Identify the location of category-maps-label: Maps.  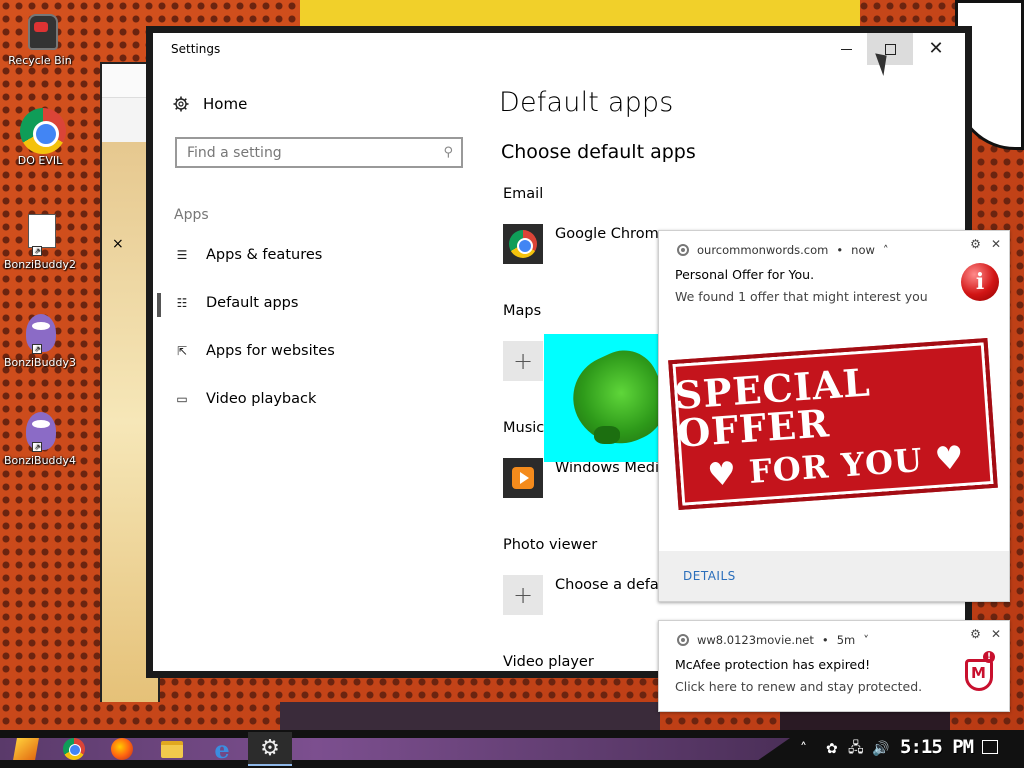
(522, 311).